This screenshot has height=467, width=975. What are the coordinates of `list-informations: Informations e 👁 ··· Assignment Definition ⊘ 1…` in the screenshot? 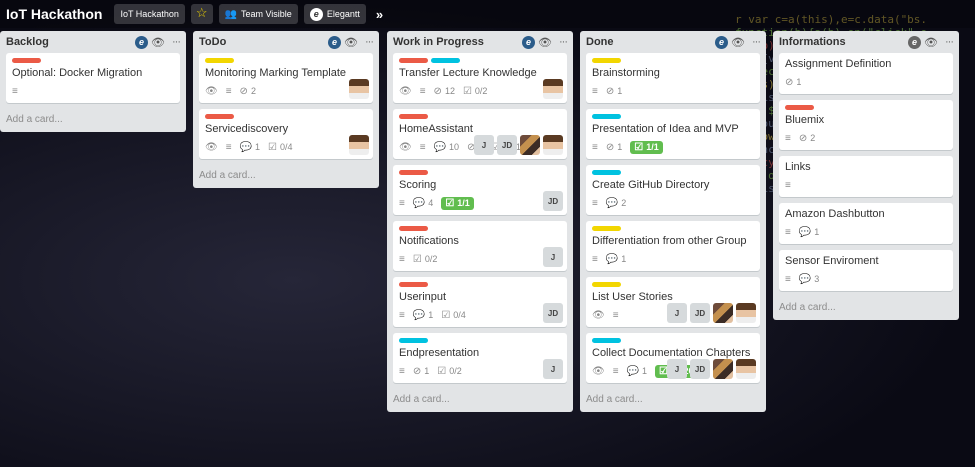 It's located at (866, 175).